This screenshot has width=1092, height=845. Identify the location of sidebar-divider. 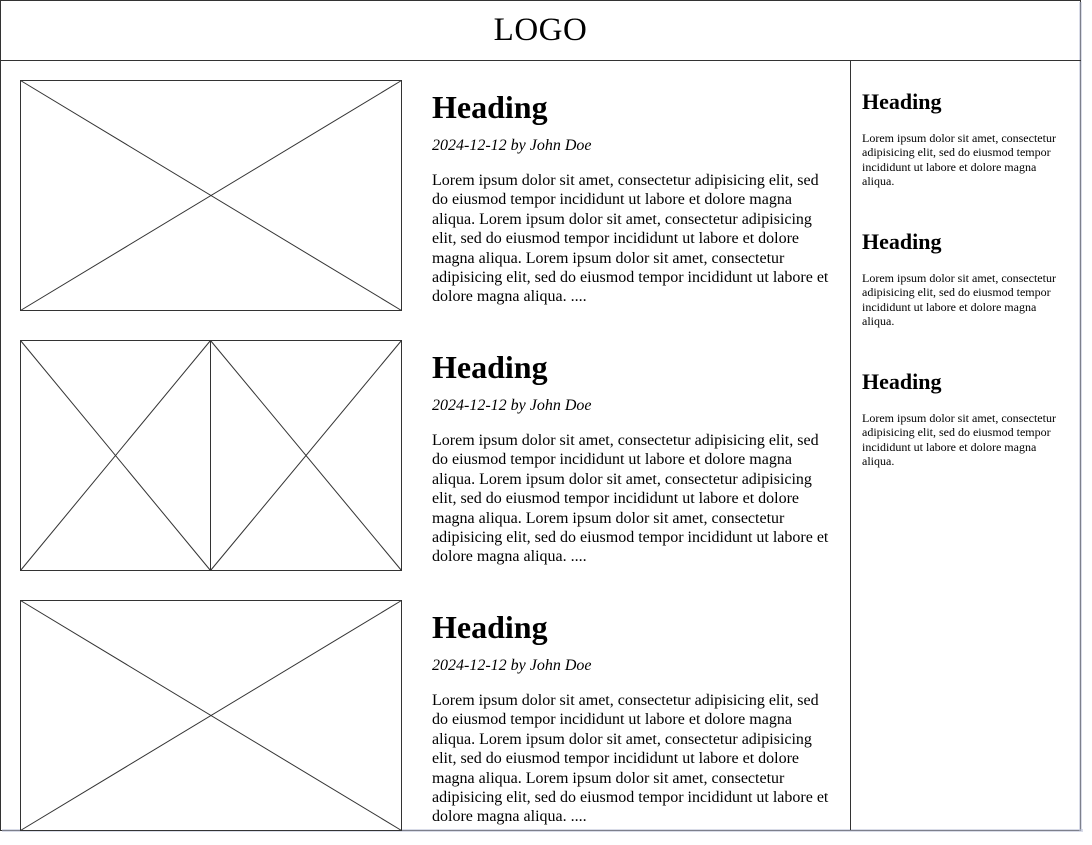
(850, 445).